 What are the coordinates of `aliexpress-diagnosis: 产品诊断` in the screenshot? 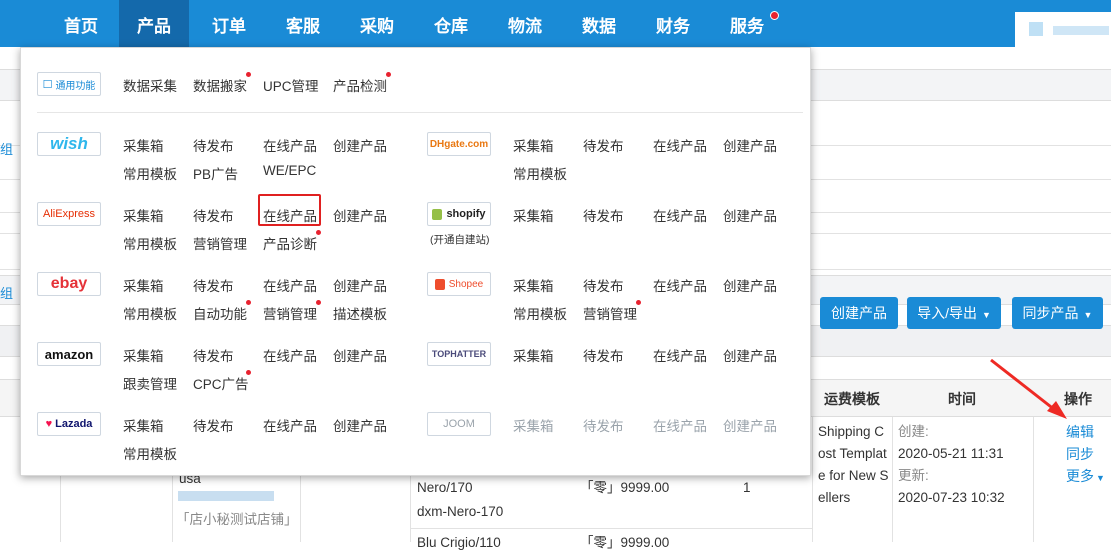 It's located at (290, 243).